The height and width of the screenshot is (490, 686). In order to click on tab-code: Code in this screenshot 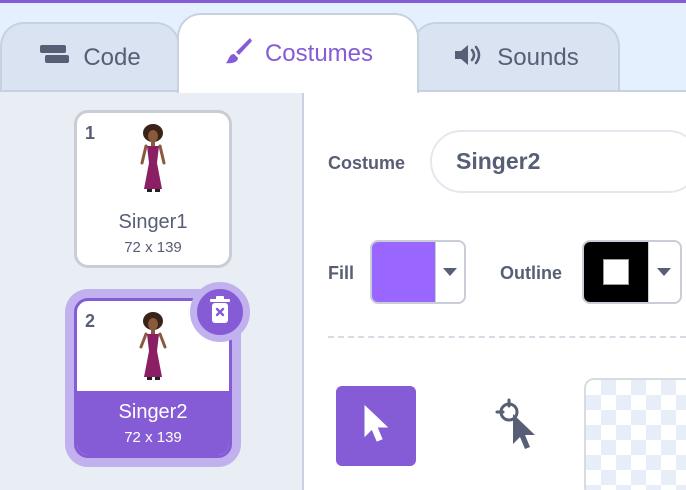, I will do `click(90, 57)`.